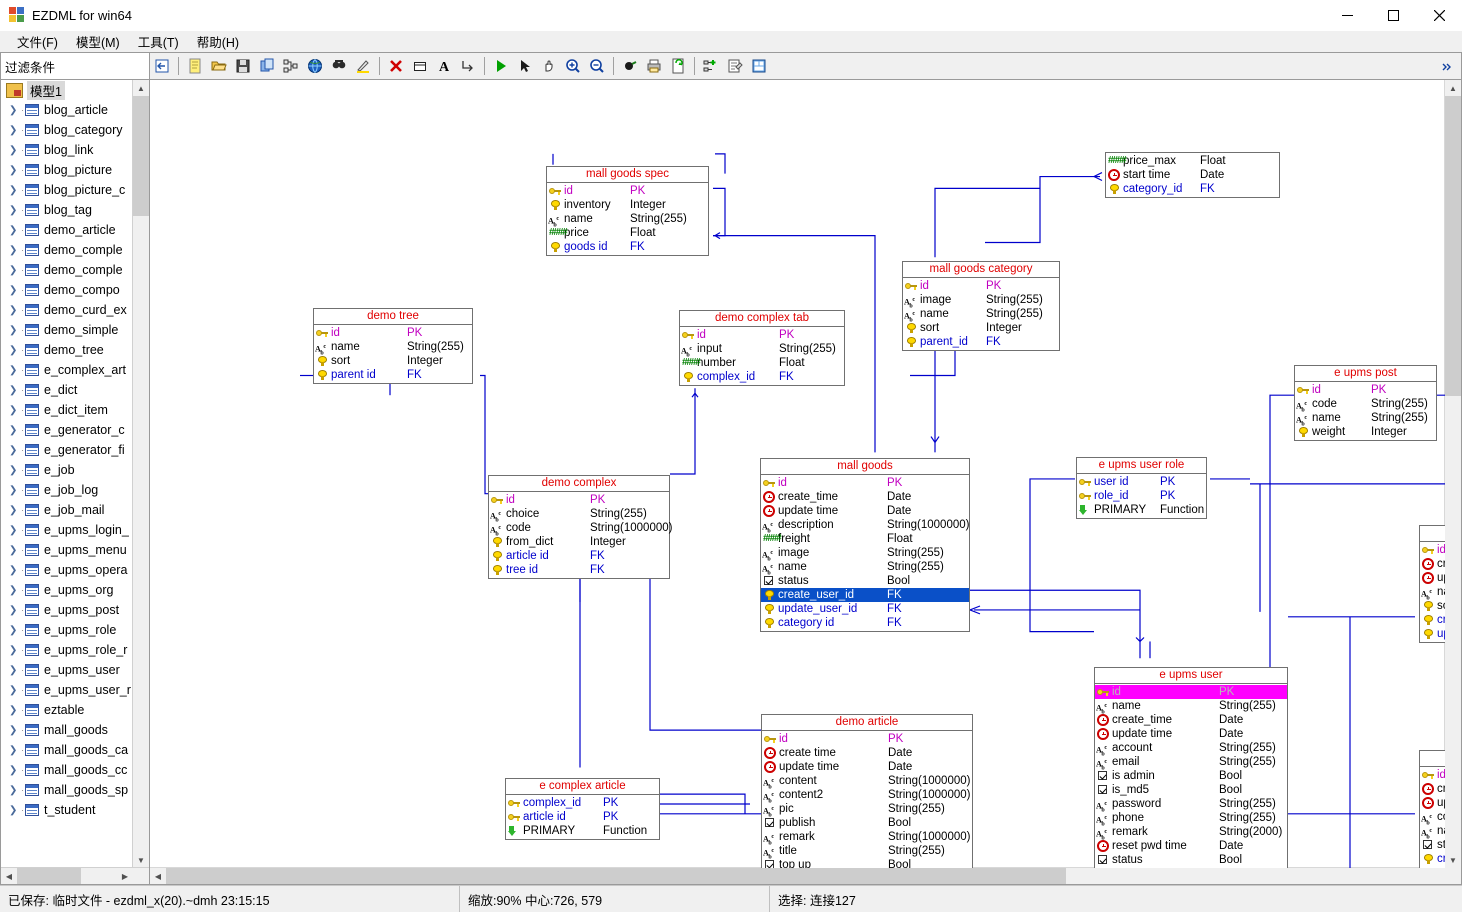  I want to click on zoom-in-icon, so click(573, 66).